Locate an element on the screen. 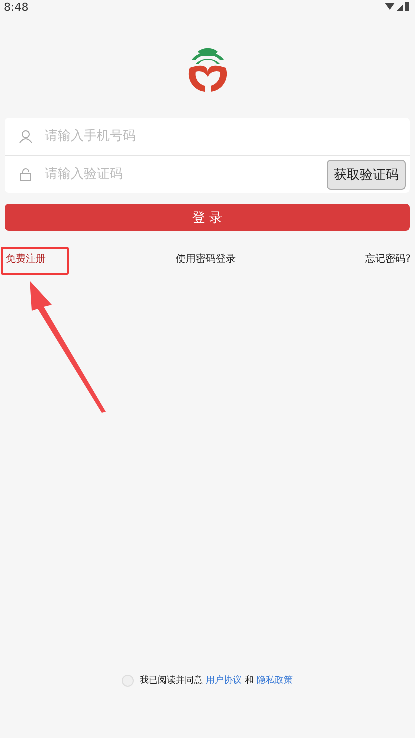 Image resolution: width=415 pixels, height=738 pixels. status-time: 8:48 is located at coordinates (16, 7).